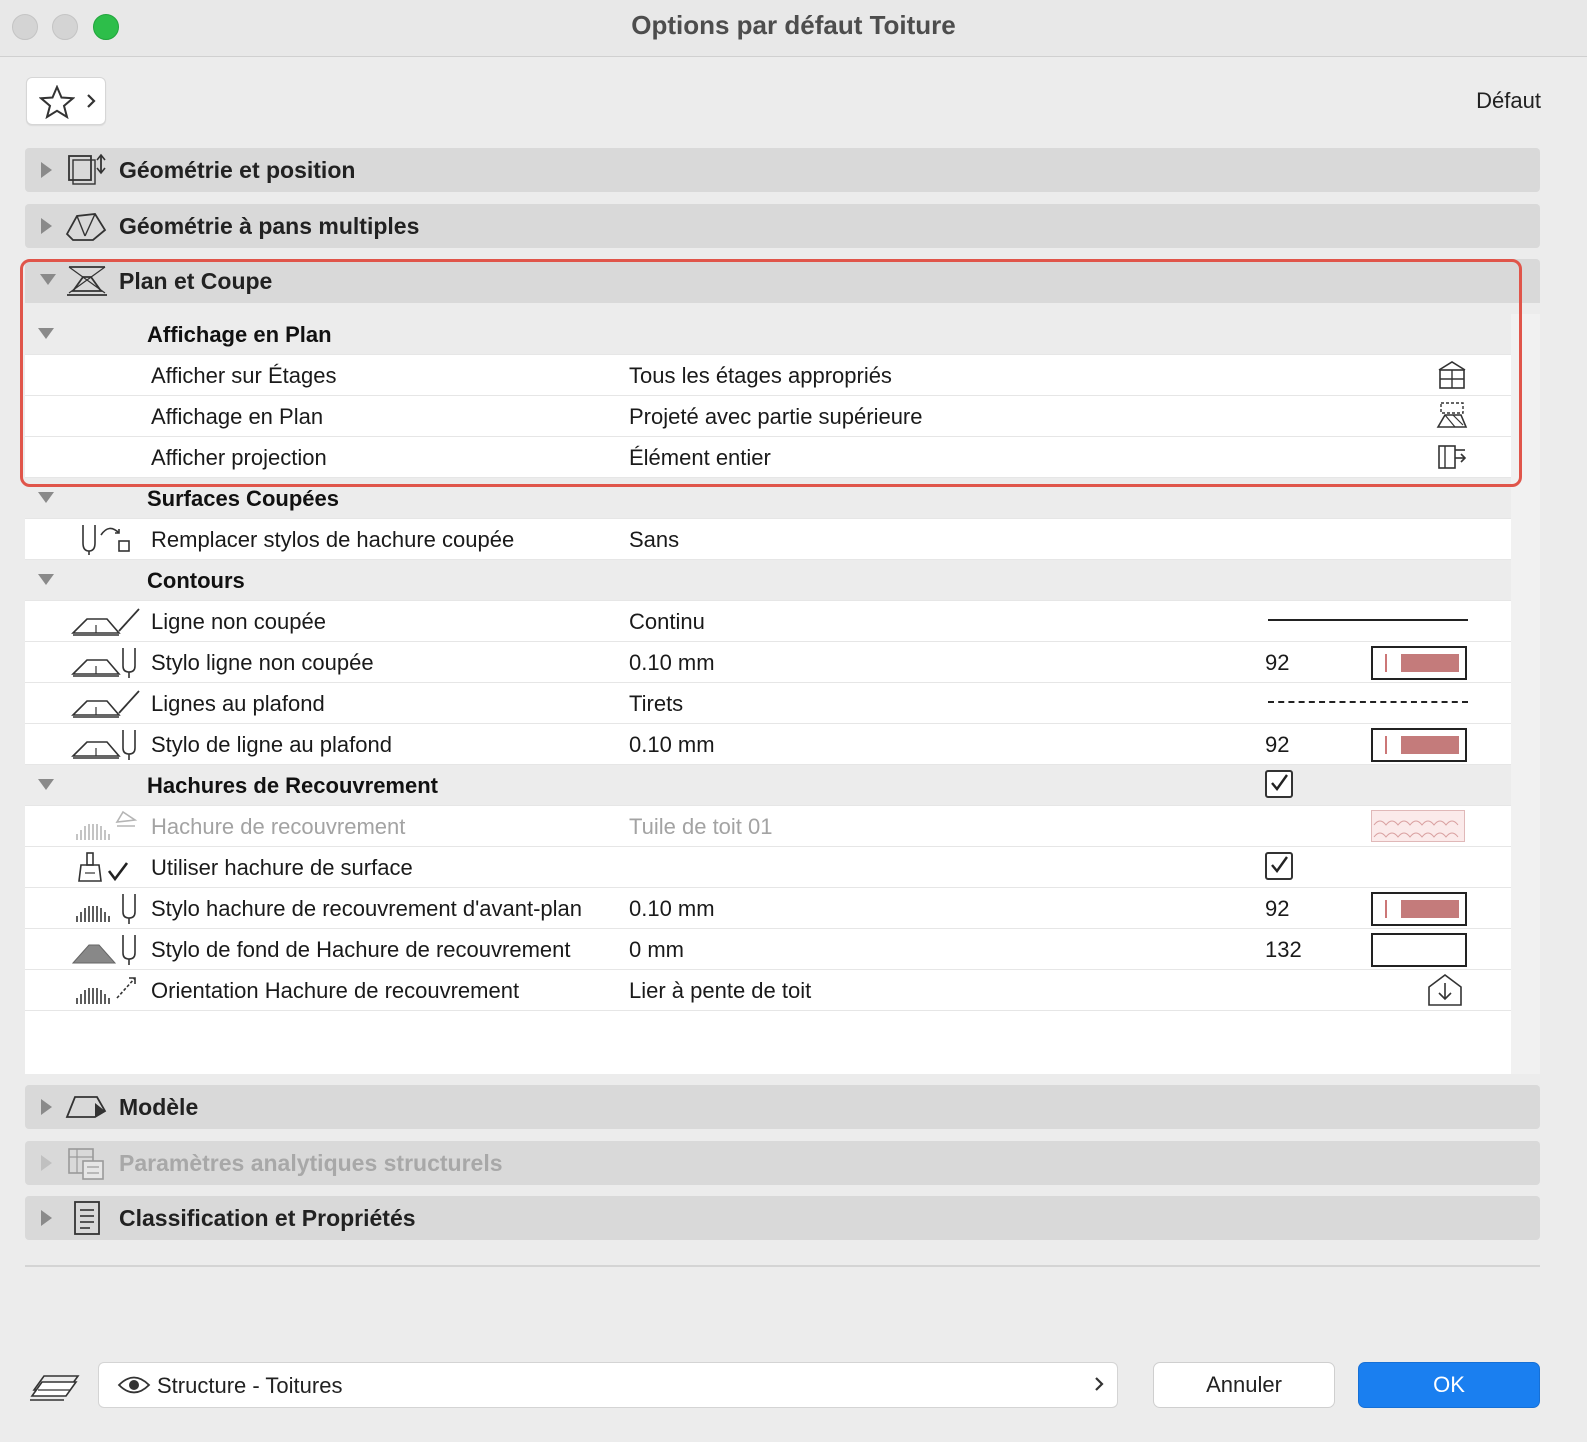 This screenshot has width=1587, height=1442. Describe the element at coordinates (106, 909) in the screenshot. I see `hatch-pen-icon` at that location.